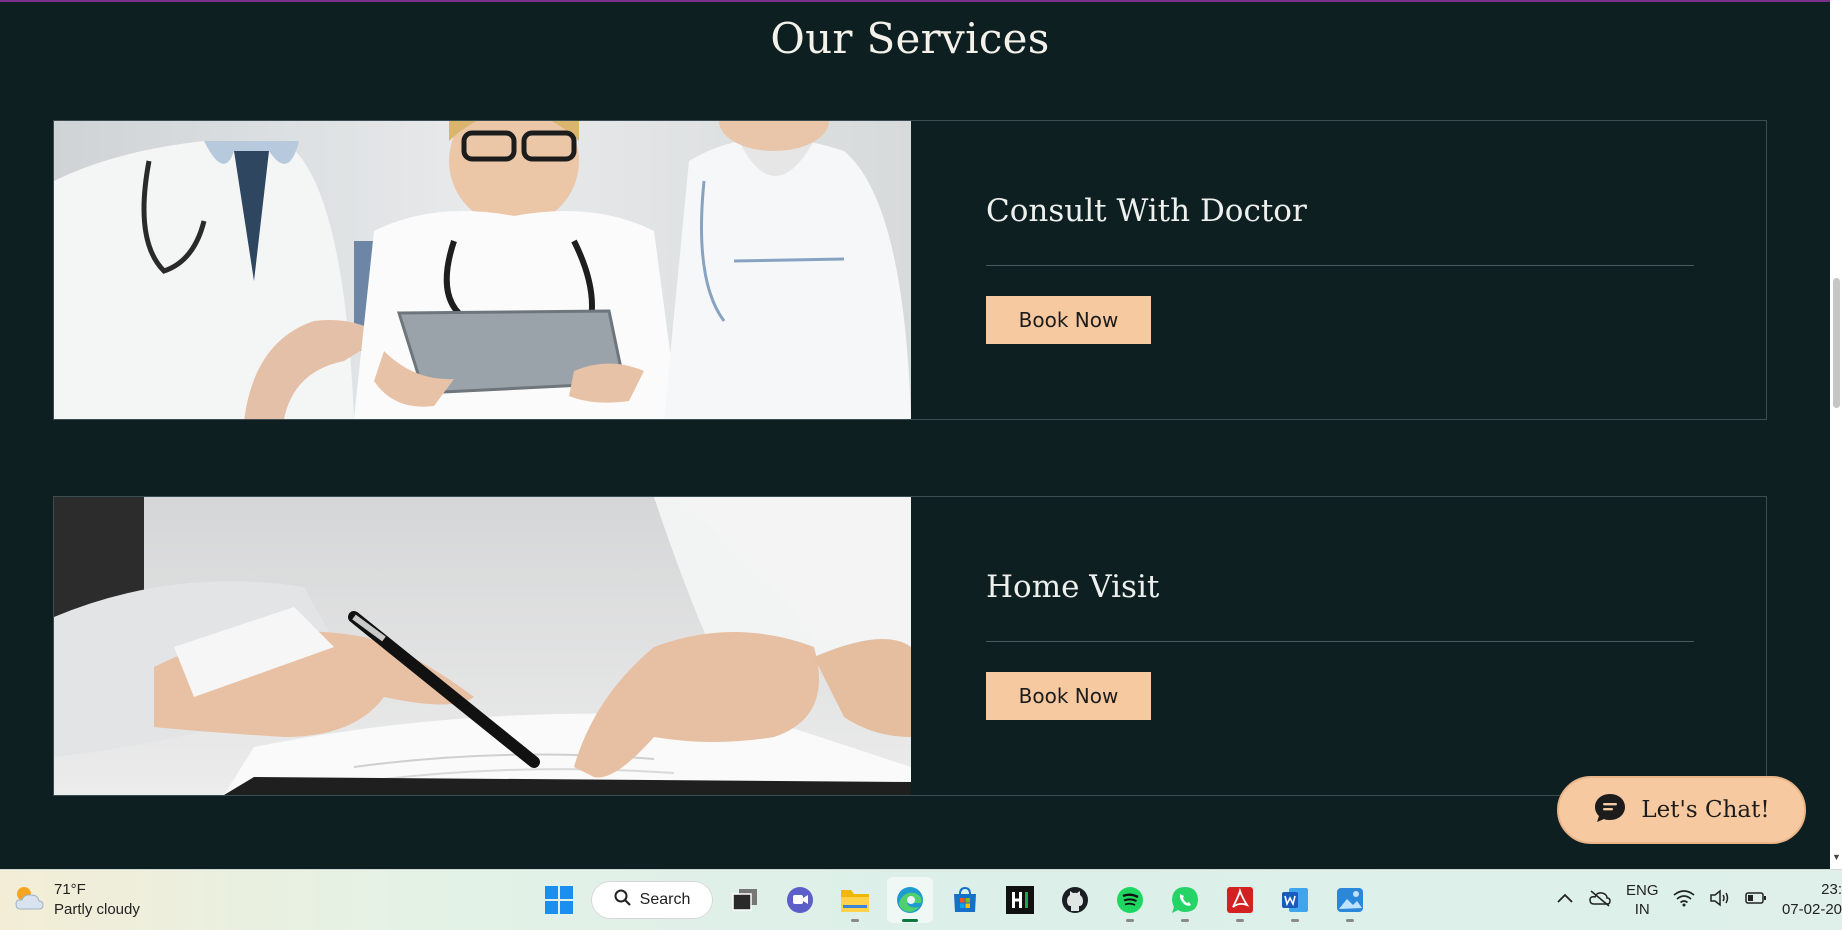 The height and width of the screenshot is (930, 1842). Describe the element at coordinates (1185, 900) in the screenshot. I see `whatsapp-icon` at that location.